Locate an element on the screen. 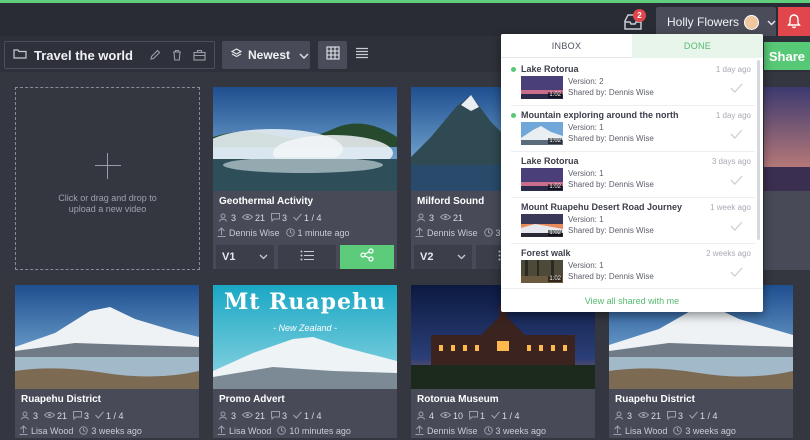 This screenshot has height=440, width=810. notification-count-badge: 2 is located at coordinates (639, 15).